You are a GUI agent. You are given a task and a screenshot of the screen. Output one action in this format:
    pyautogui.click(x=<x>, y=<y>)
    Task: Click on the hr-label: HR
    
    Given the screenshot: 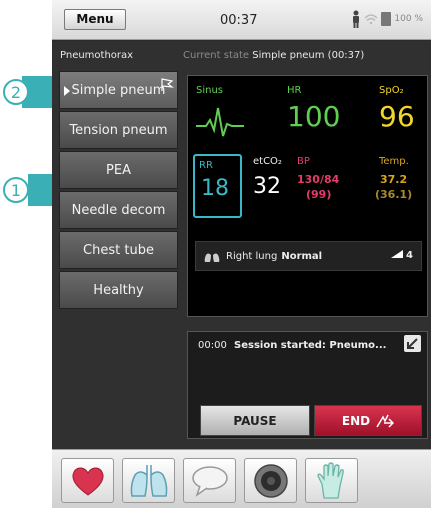 What is the action you would take?
    pyautogui.click(x=294, y=90)
    